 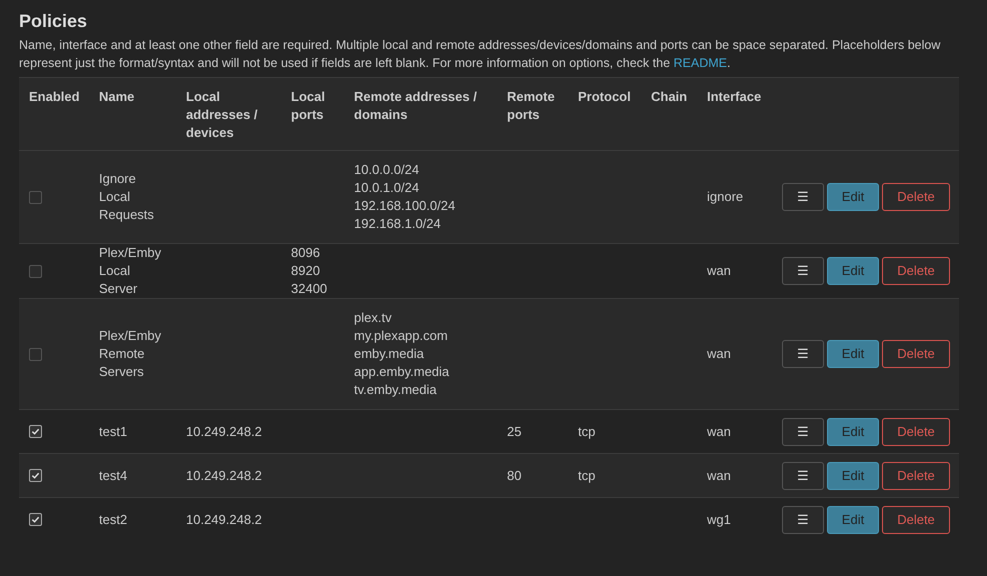 What do you see at coordinates (387, 188) in the screenshot?
I see `cell-text: 10.0.1.0/24` at bounding box center [387, 188].